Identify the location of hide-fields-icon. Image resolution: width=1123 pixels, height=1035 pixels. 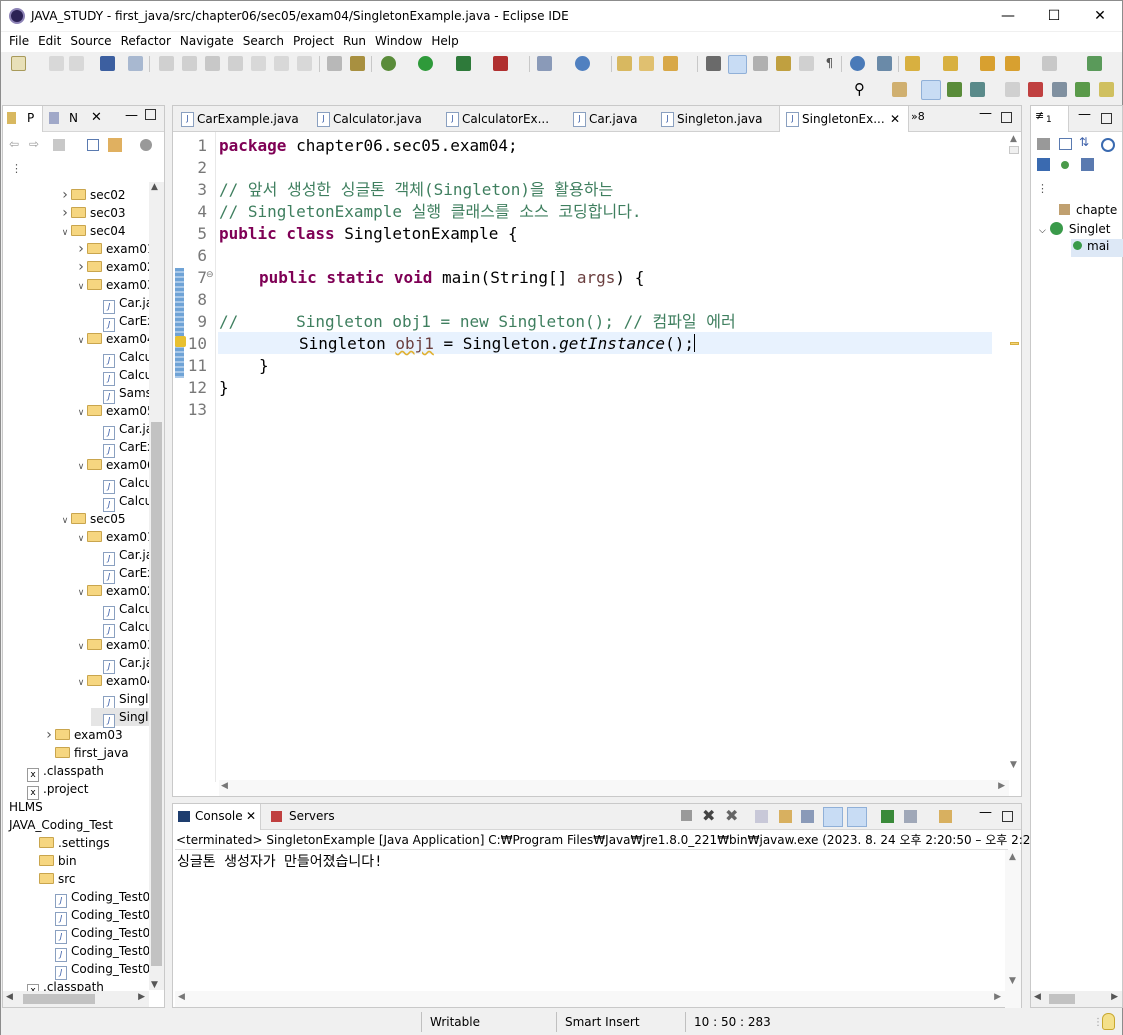
(1108, 145).